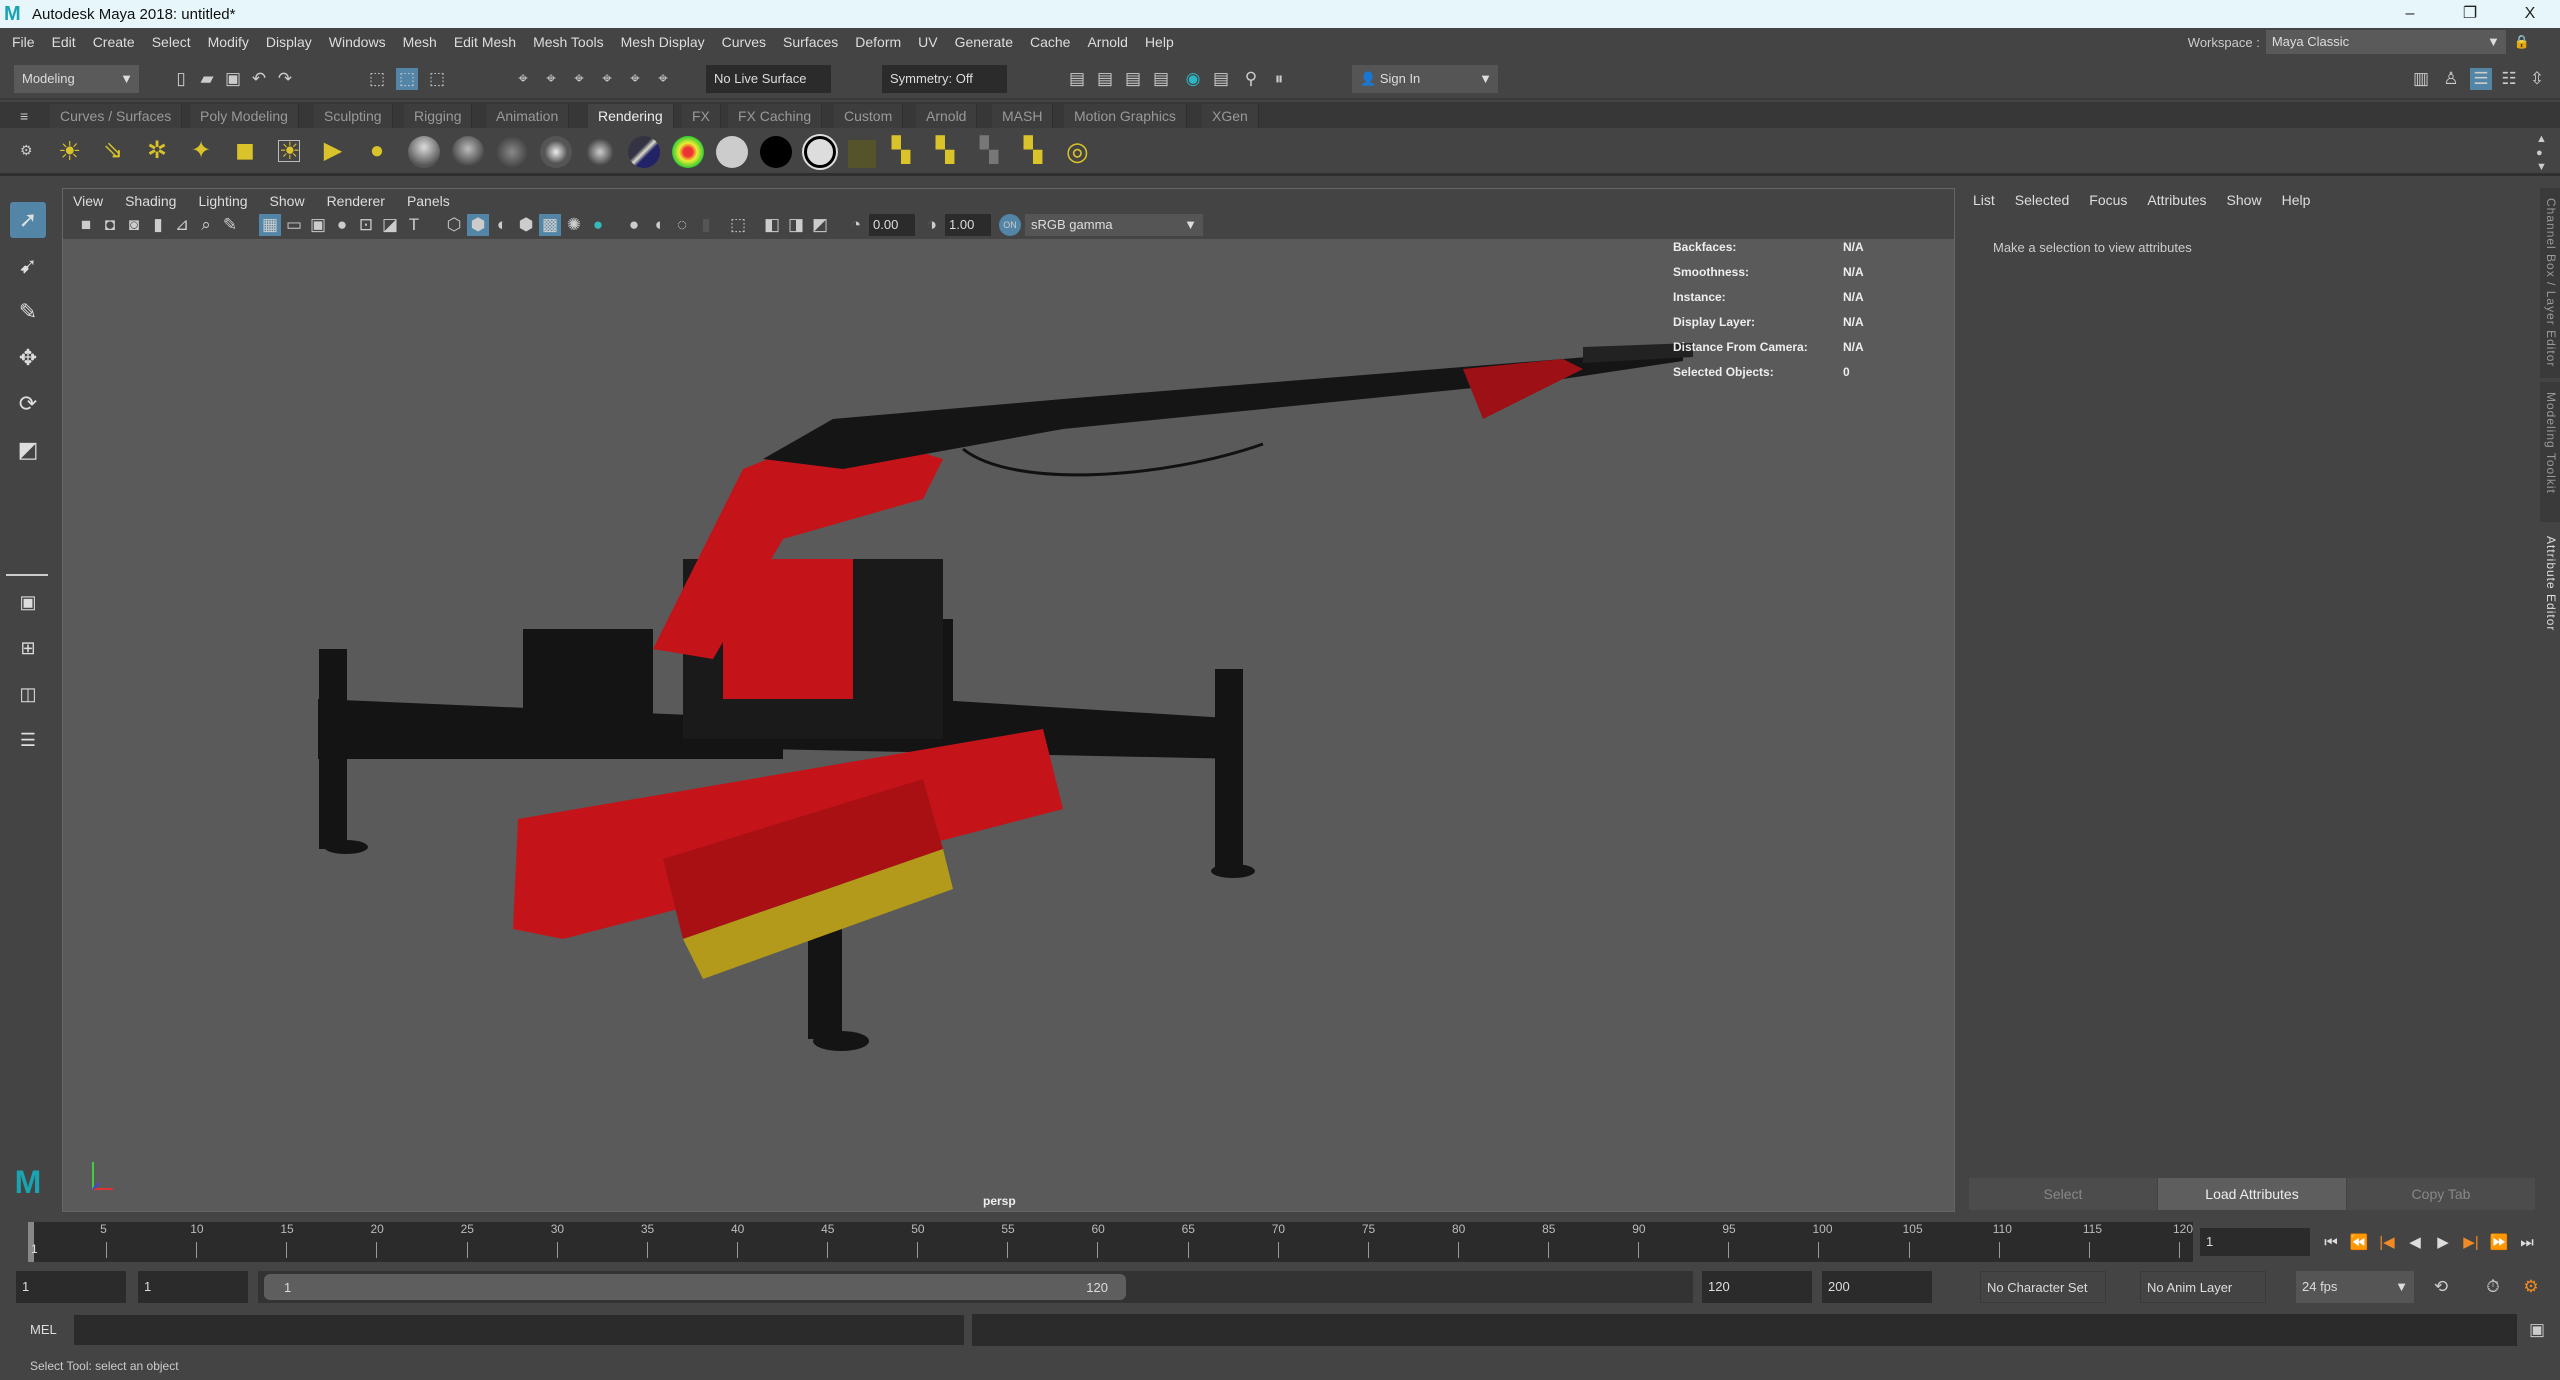  What do you see at coordinates (2359, 1243) in the screenshot?
I see `step-back-frame-icon: ⏪` at bounding box center [2359, 1243].